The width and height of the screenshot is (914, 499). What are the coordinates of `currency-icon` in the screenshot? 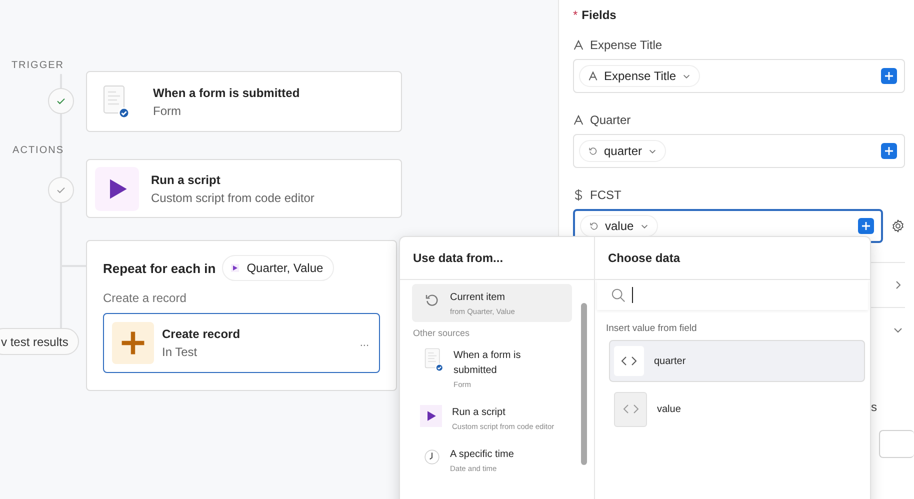 It's located at (578, 195).